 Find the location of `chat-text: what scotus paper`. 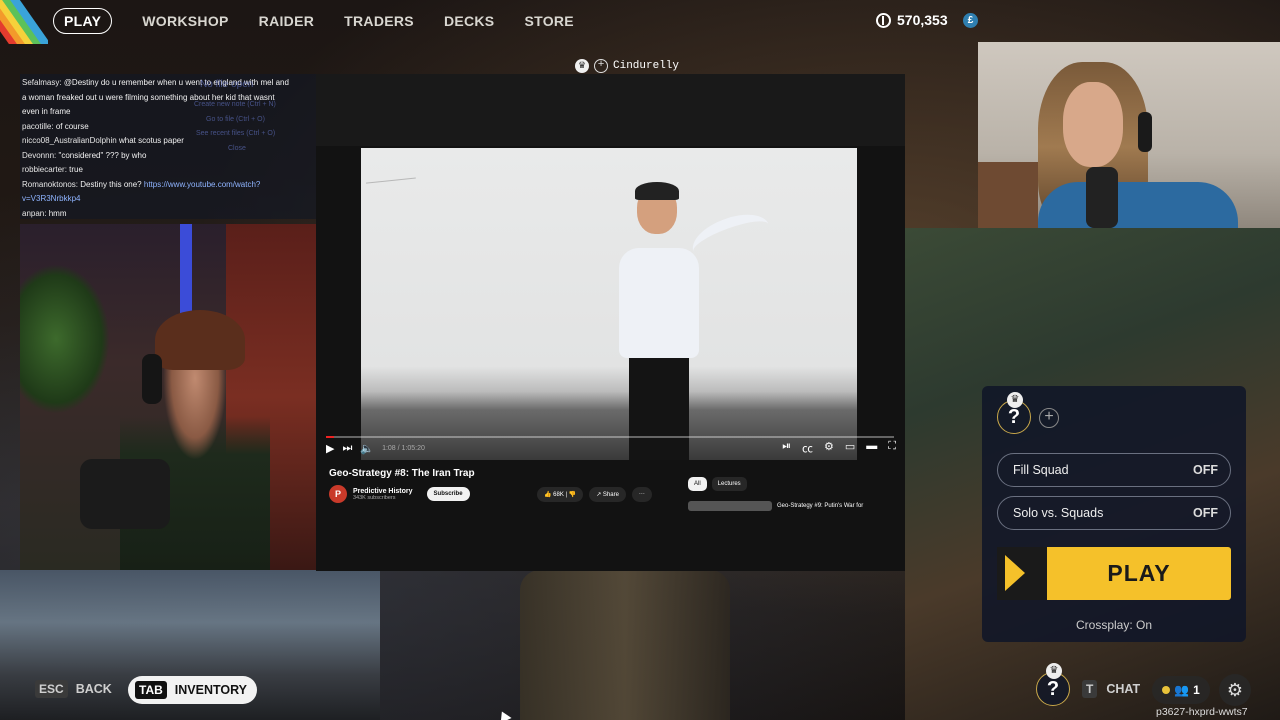

chat-text: what scotus paper is located at coordinates (151, 140).